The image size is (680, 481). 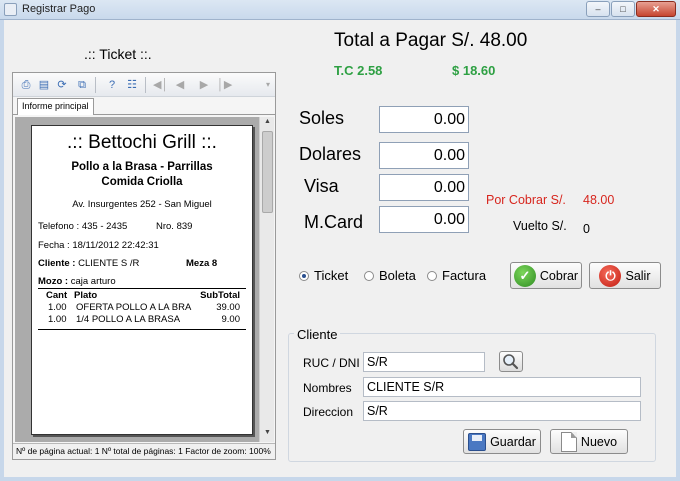 What do you see at coordinates (160, 85) in the screenshot?
I see `first-page-icon: ◀│` at bounding box center [160, 85].